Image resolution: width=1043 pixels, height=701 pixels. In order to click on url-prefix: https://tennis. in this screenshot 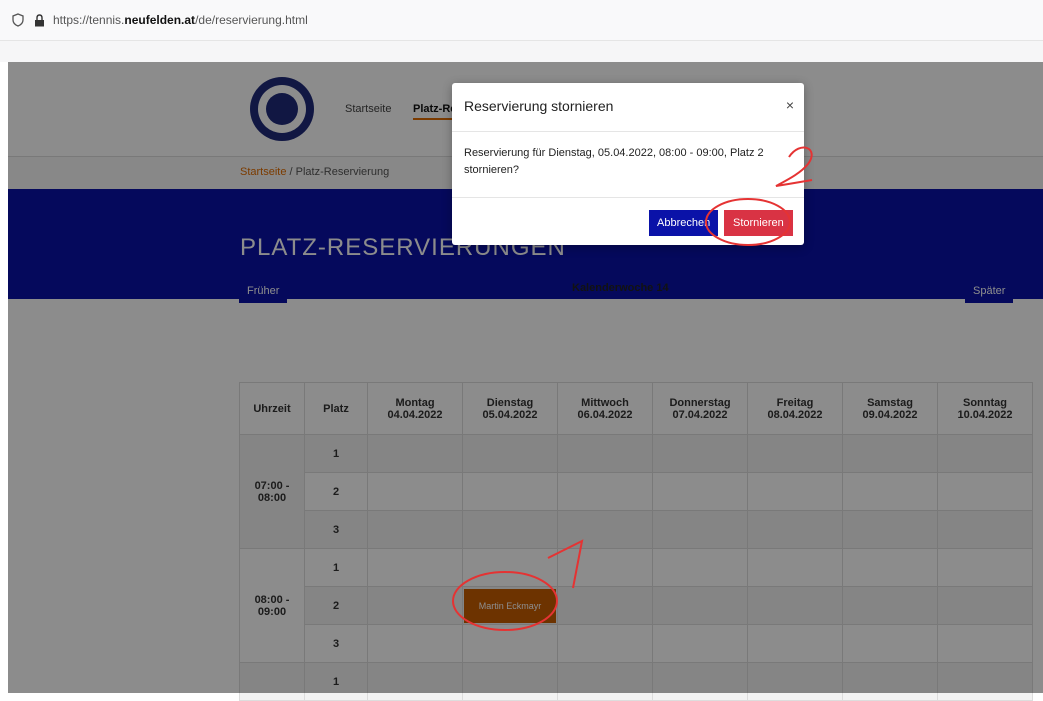, I will do `click(89, 20)`.